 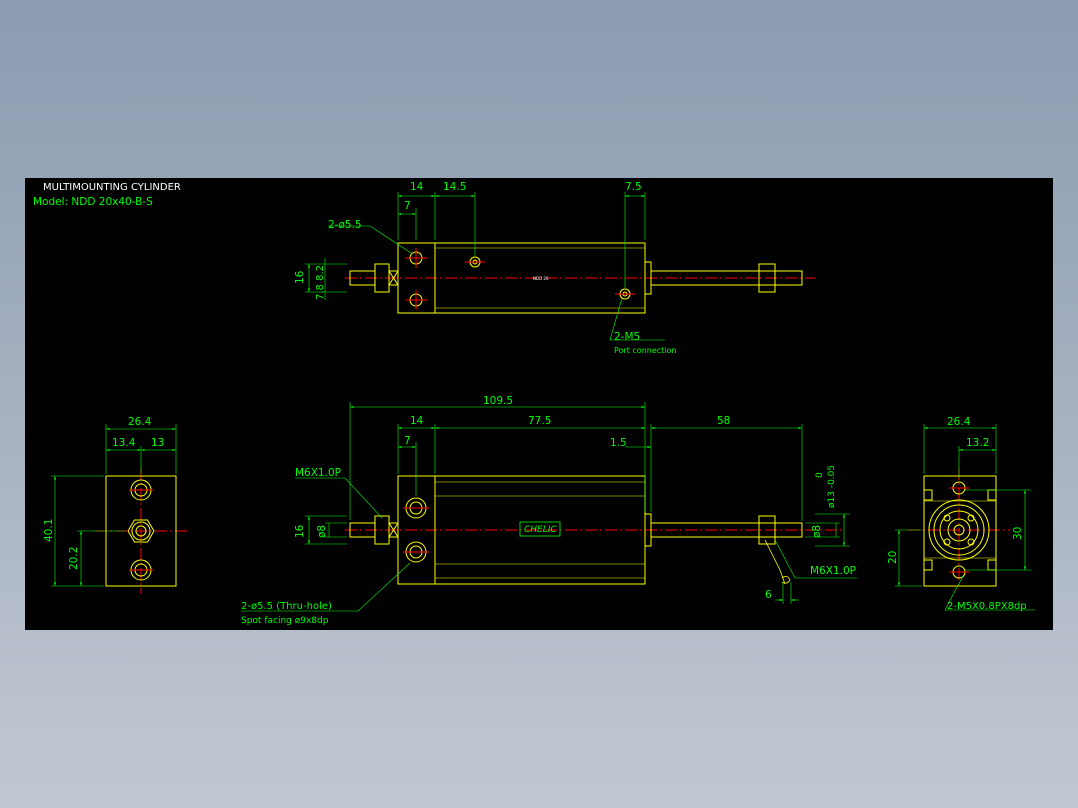 I want to click on front-dim-1-5: 1.5, so click(x=618, y=443).